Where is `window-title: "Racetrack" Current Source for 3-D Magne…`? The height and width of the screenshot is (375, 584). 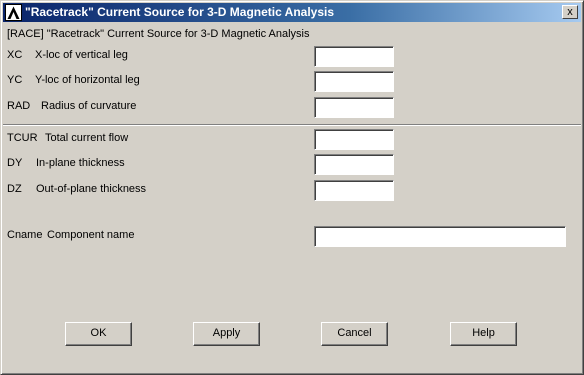 window-title: "Racetrack" Current Source for 3-D Magne… is located at coordinates (180, 12).